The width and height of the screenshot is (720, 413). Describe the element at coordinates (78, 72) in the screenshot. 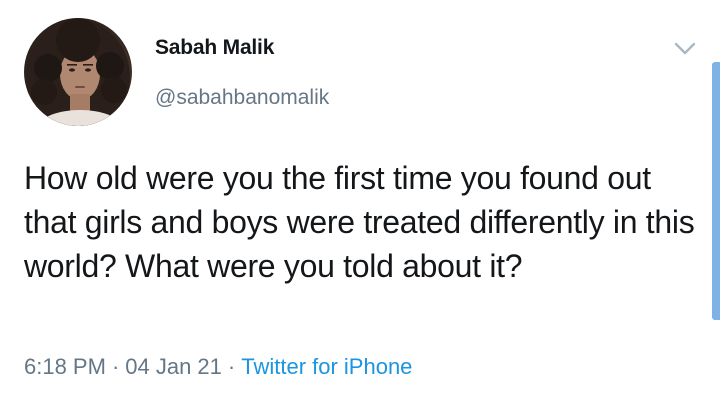

I see `avatar` at that location.